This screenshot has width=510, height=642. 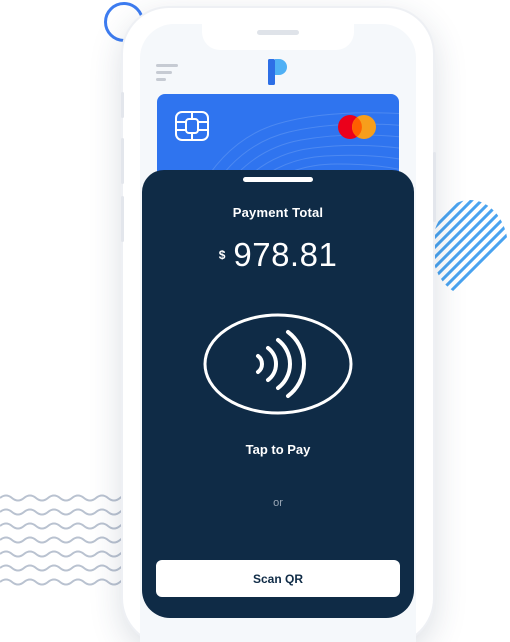 I want to click on sheet-handle, so click(x=278, y=179).